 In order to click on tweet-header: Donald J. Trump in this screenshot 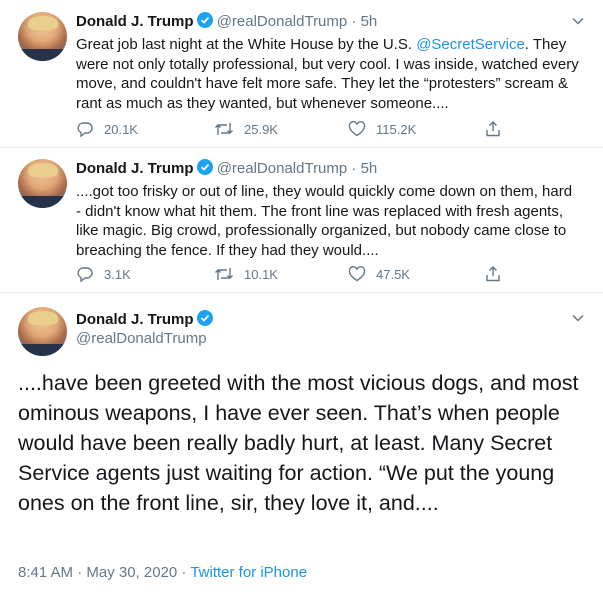, I will do `click(144, 320)`.